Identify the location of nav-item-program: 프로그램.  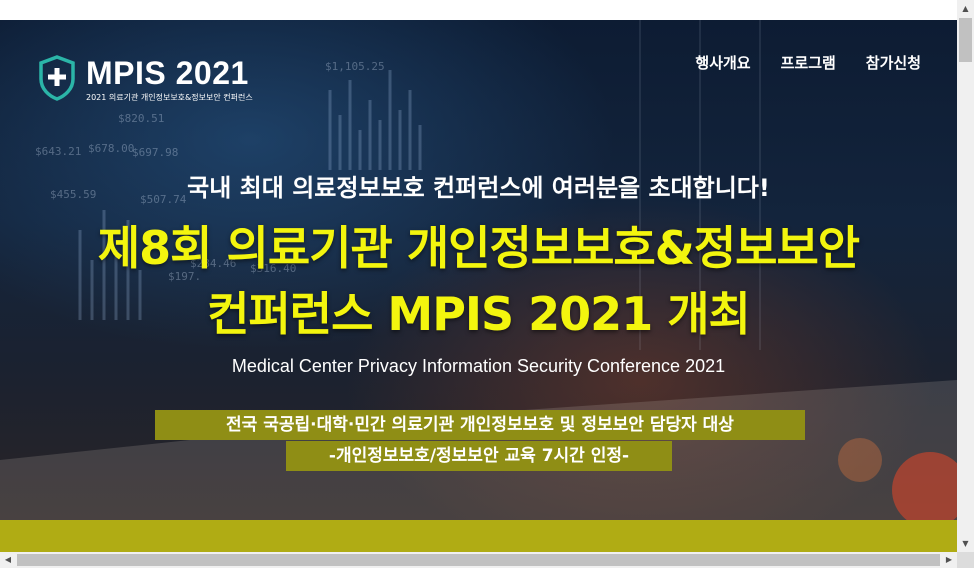
(808, 62).